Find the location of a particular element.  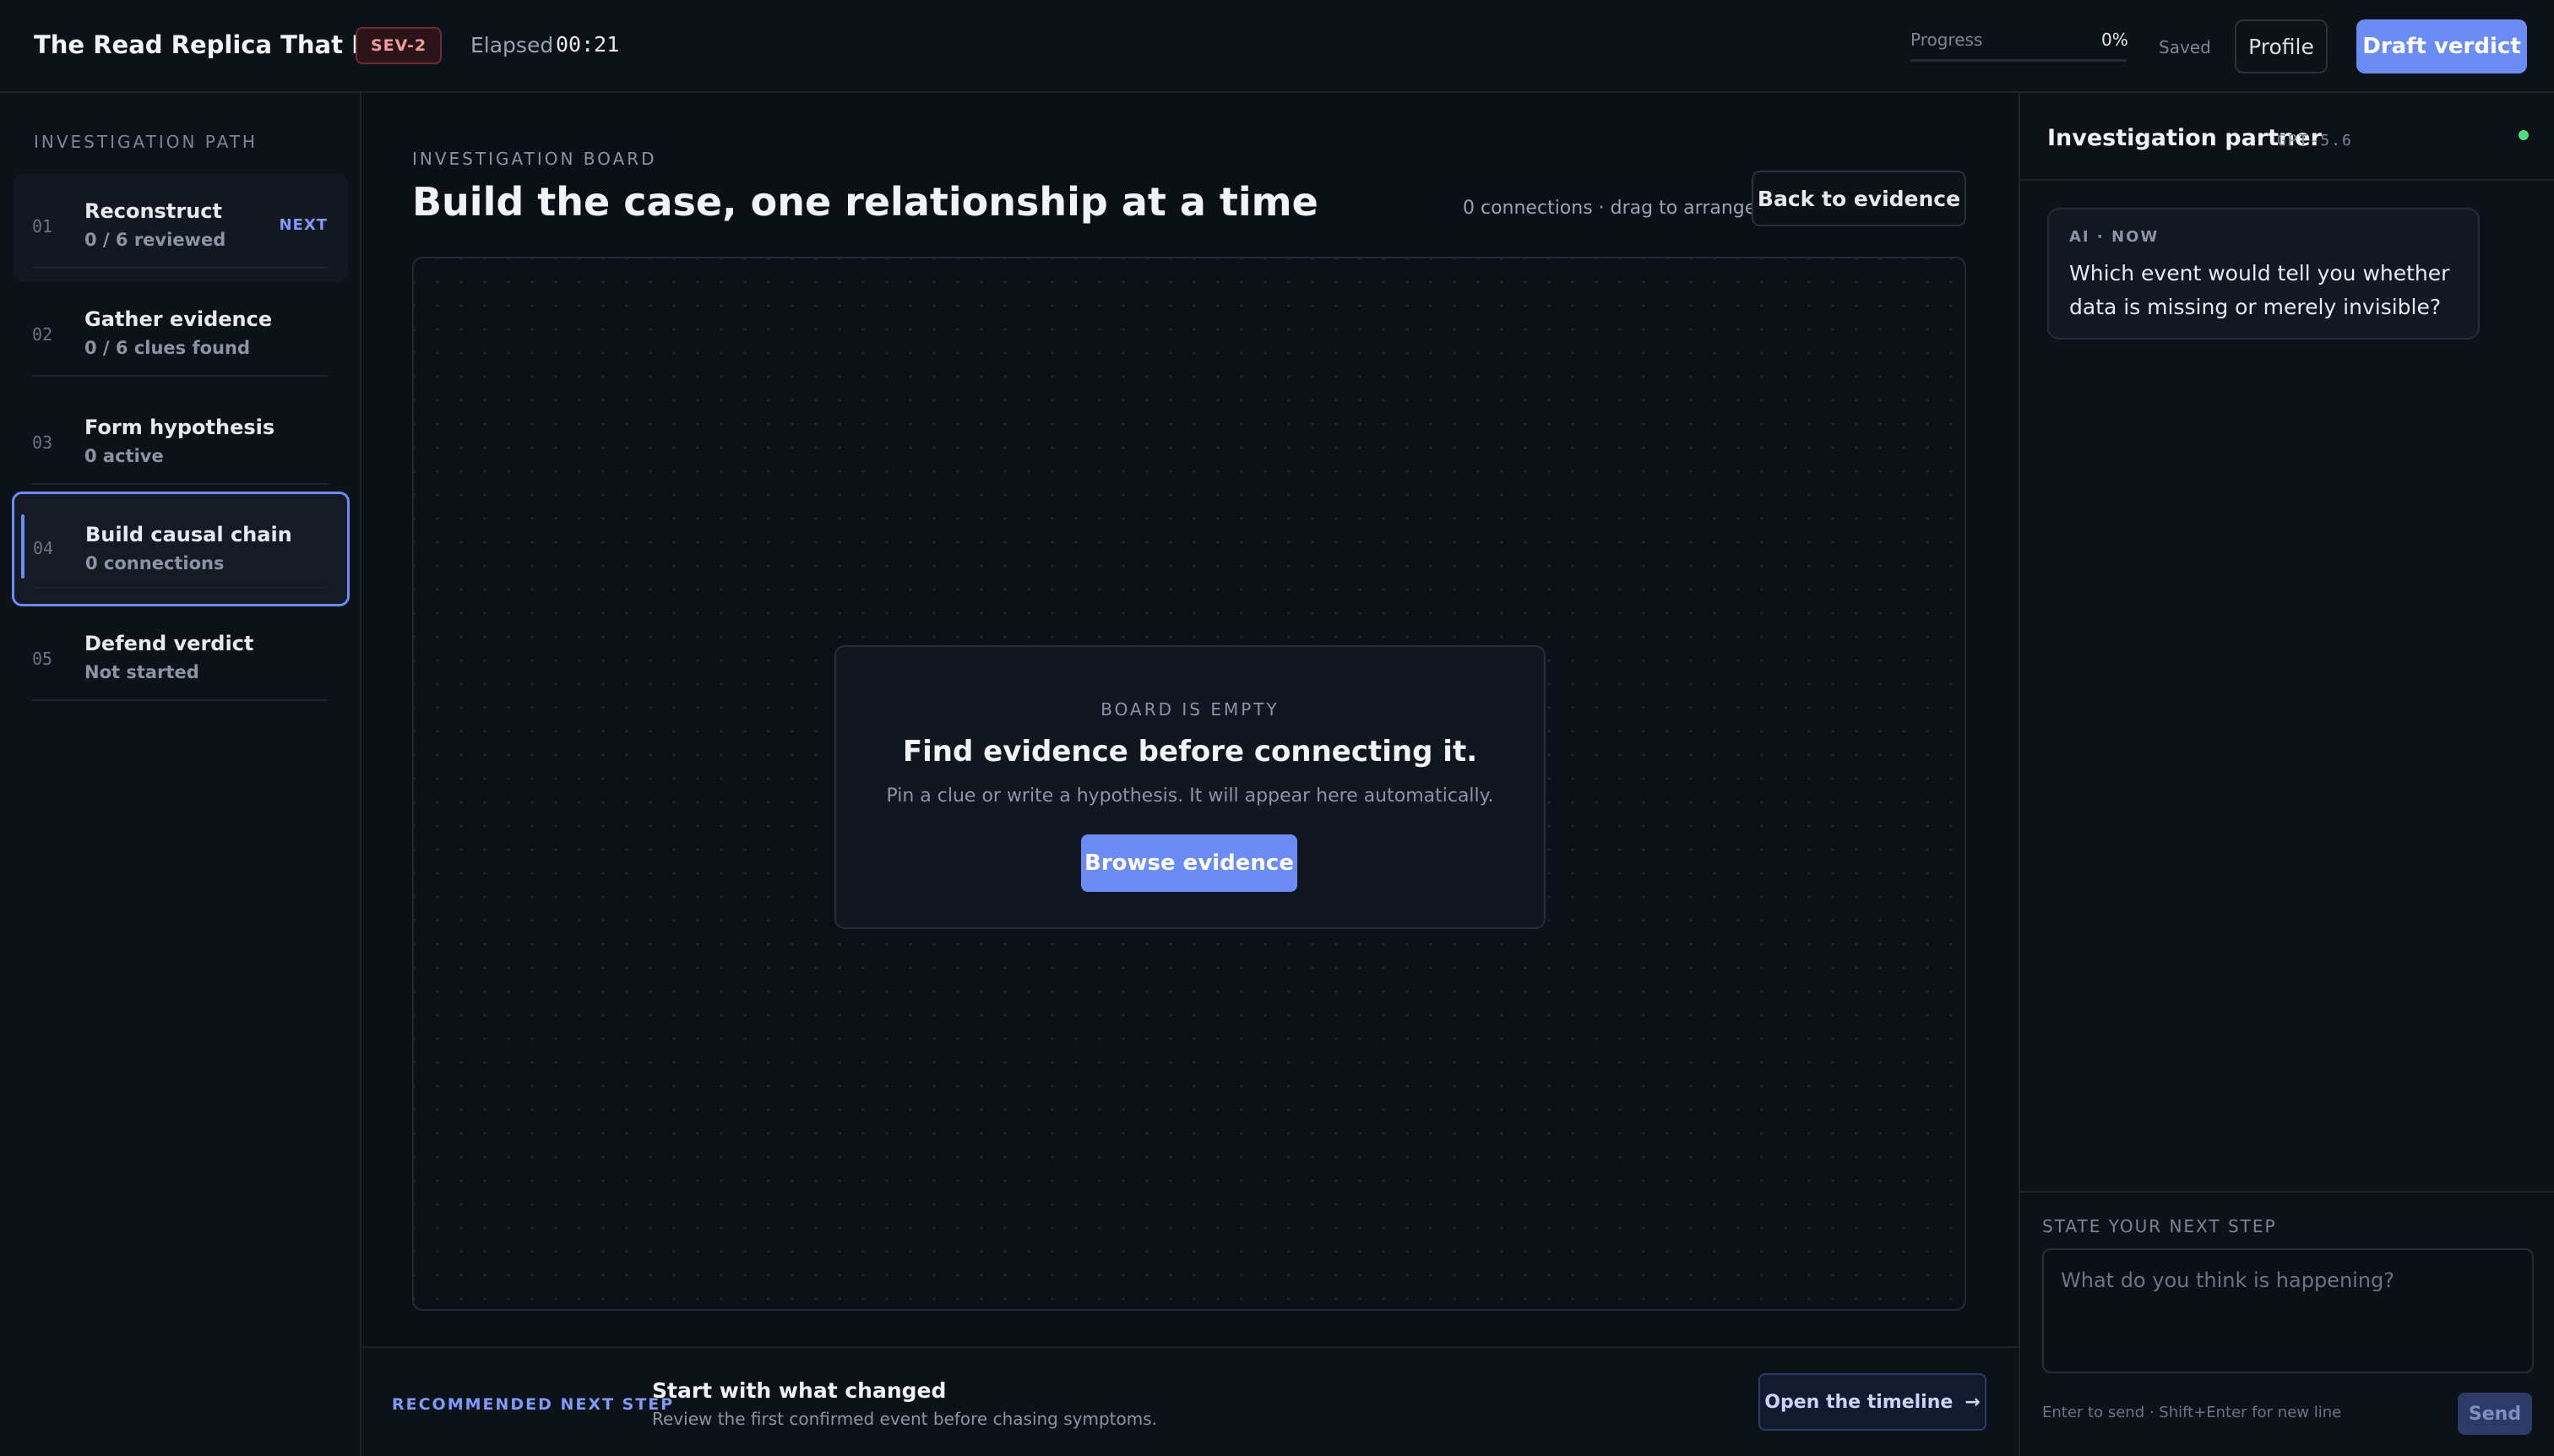

empty-state-title: Find evidence before connecting it. is located at coordinates (1190, 752).